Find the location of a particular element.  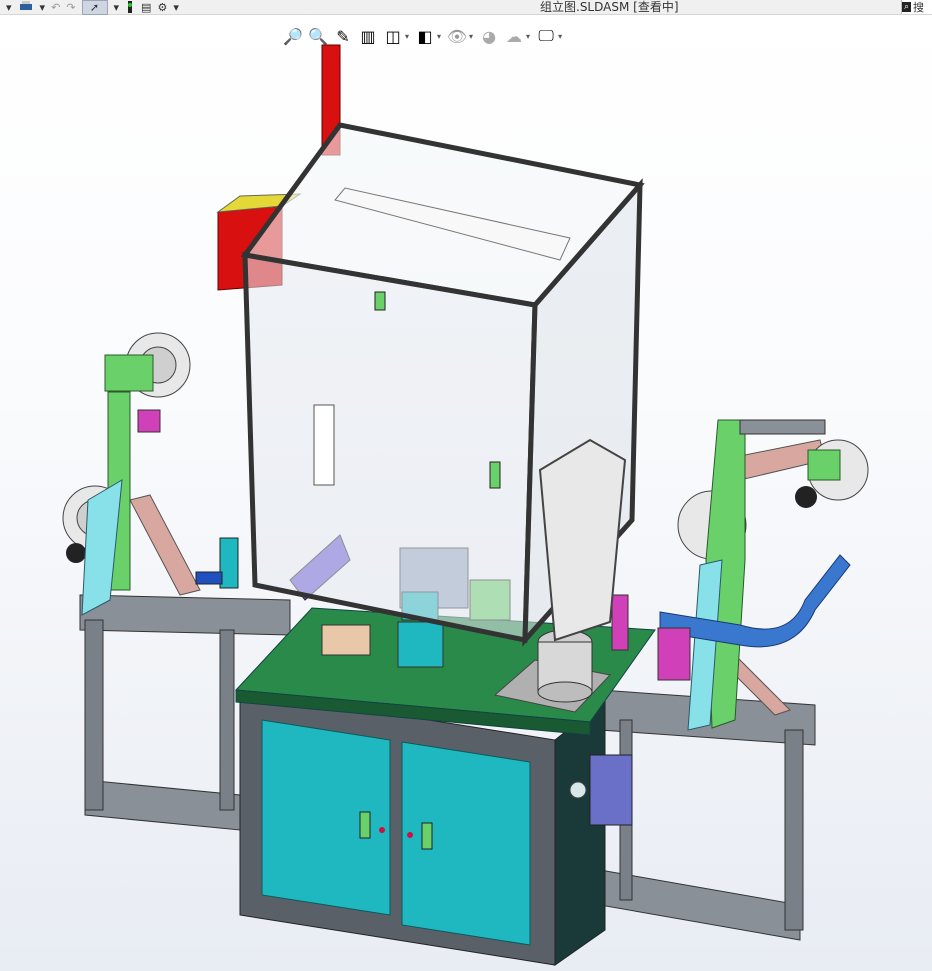

hide-show-icon: 👁 is located at coordinates (457, 36).